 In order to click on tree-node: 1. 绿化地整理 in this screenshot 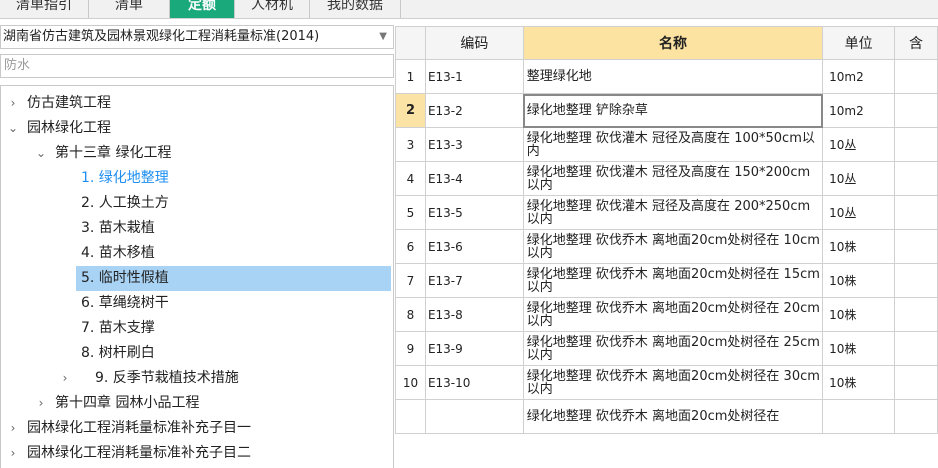, I will do `click(196, 178)`.